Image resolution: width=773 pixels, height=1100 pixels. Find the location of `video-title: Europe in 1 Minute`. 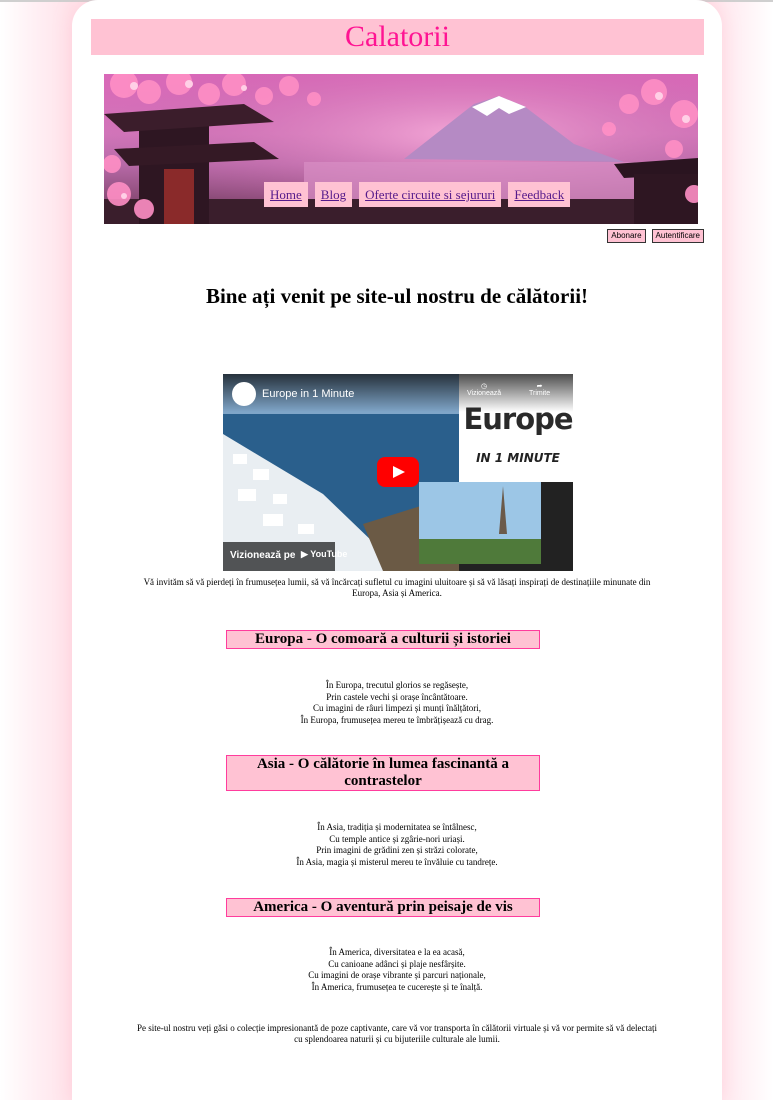

video-title: Europe in 1 Minute is located at coordinates (308, 394).